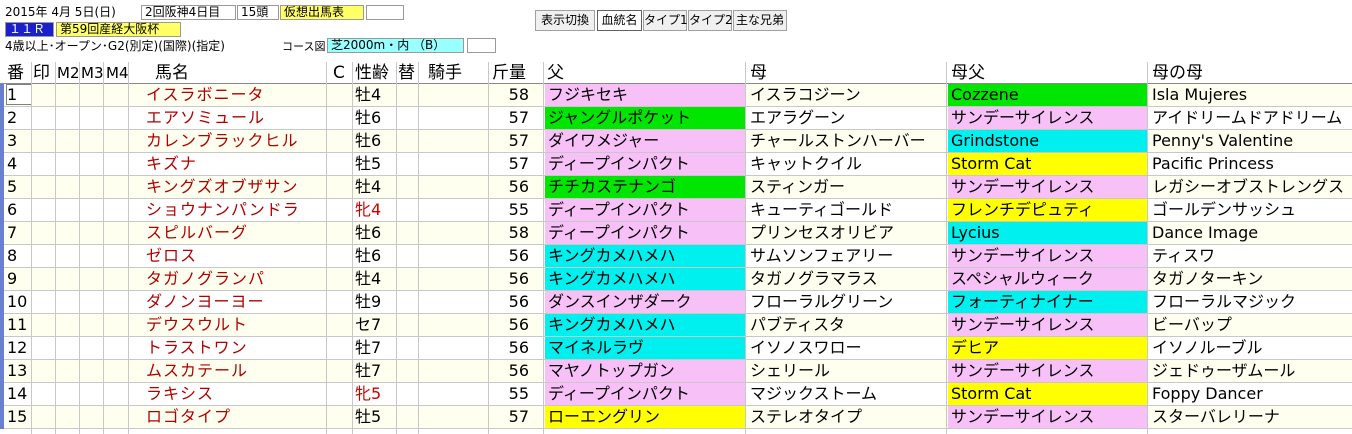  What do you see at coordinates (41, 73) in the screenshot?
I see `col-mark: 印` at bounding box center [41, 73].